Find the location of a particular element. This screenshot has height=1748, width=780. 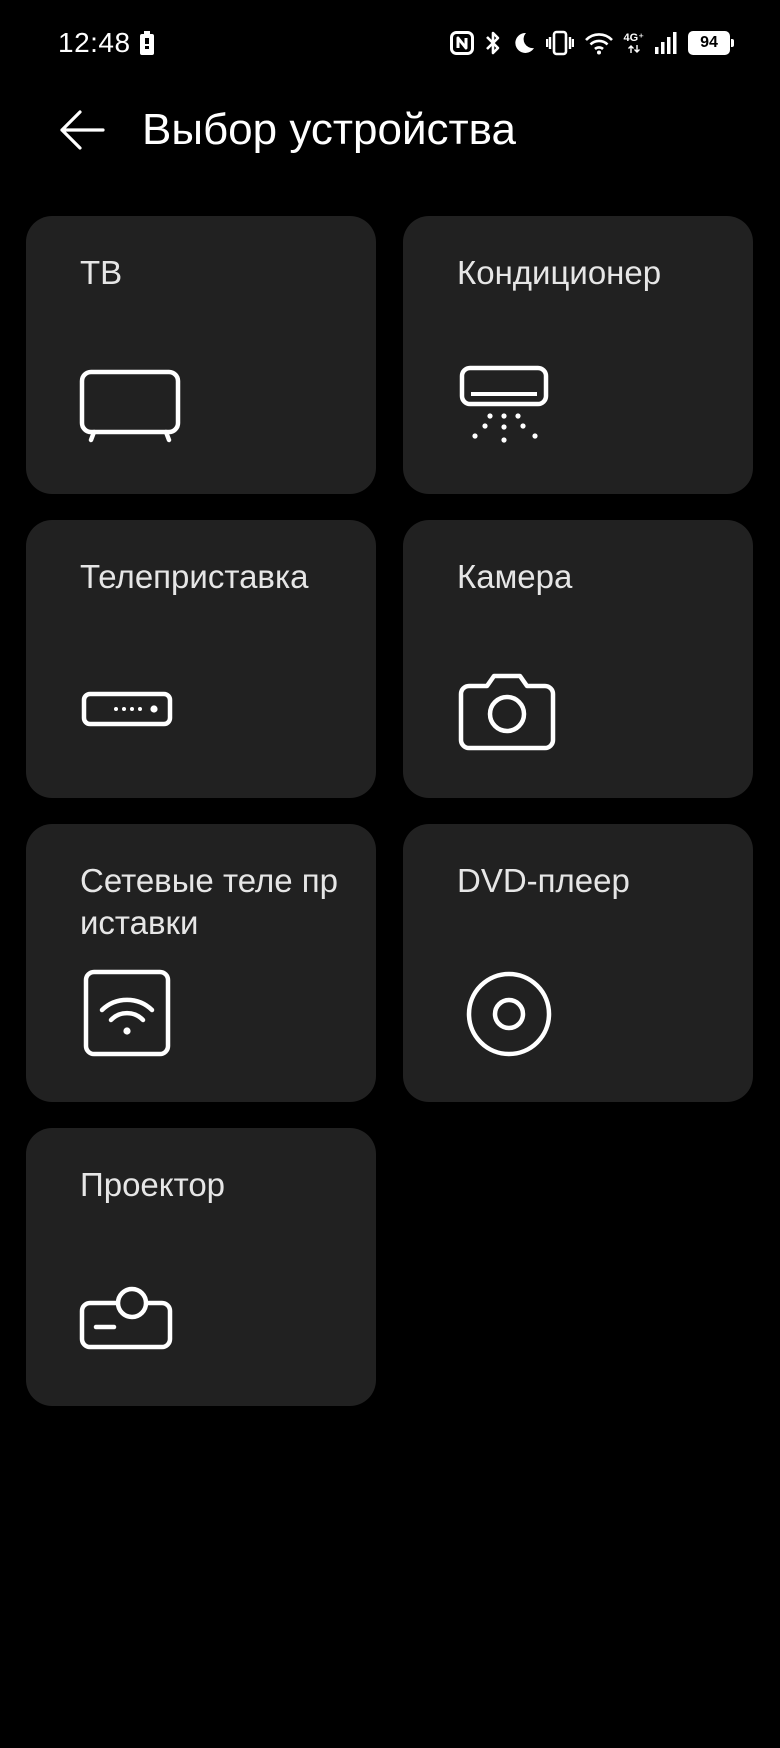

device-card-set-top-box: Телеприставка is located at coordinates (201, 659).